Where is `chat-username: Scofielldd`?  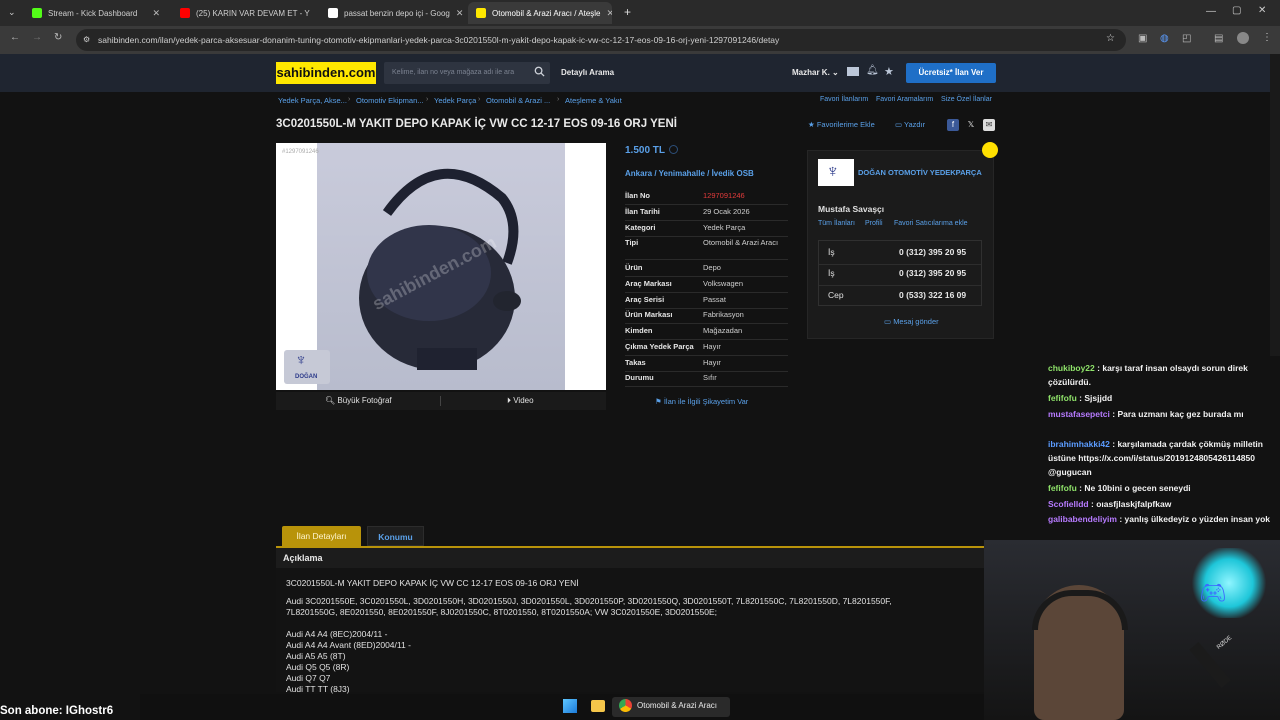
chat-username: Scofielldd is located at coordinates (1068, 504).